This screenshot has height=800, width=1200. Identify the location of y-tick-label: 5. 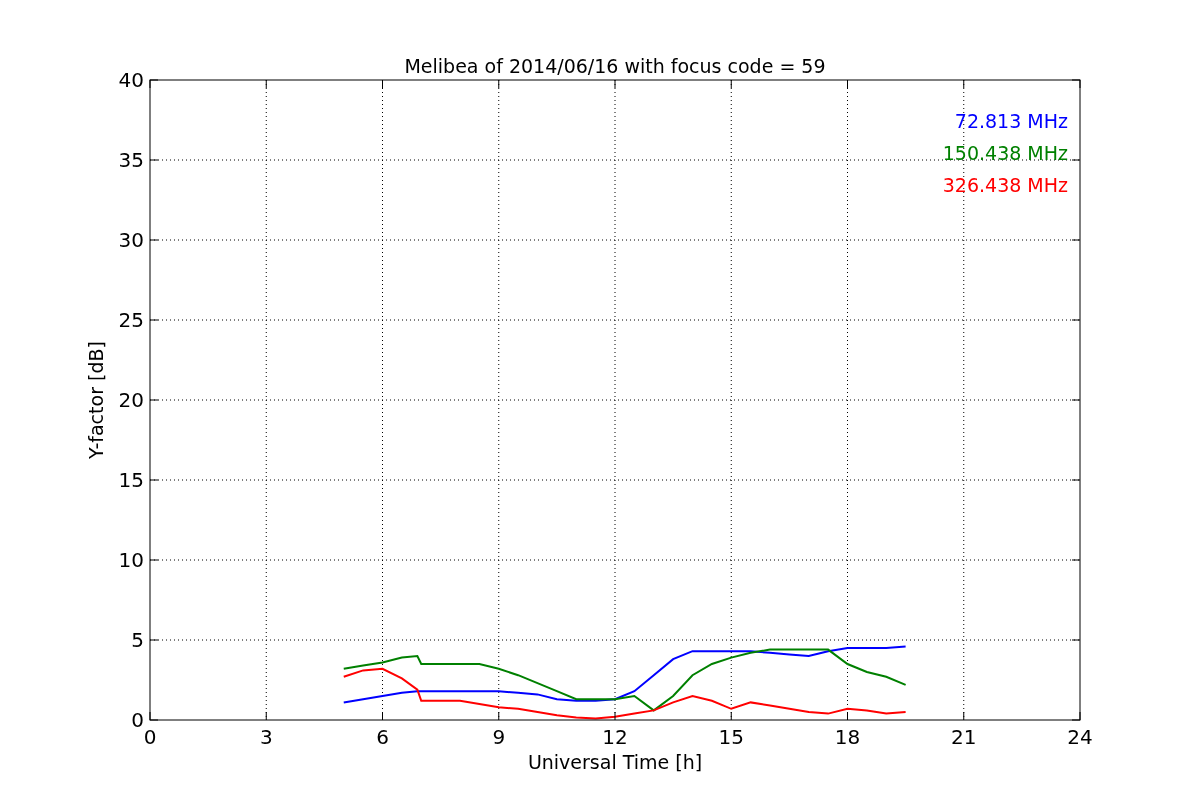
(137, 640).